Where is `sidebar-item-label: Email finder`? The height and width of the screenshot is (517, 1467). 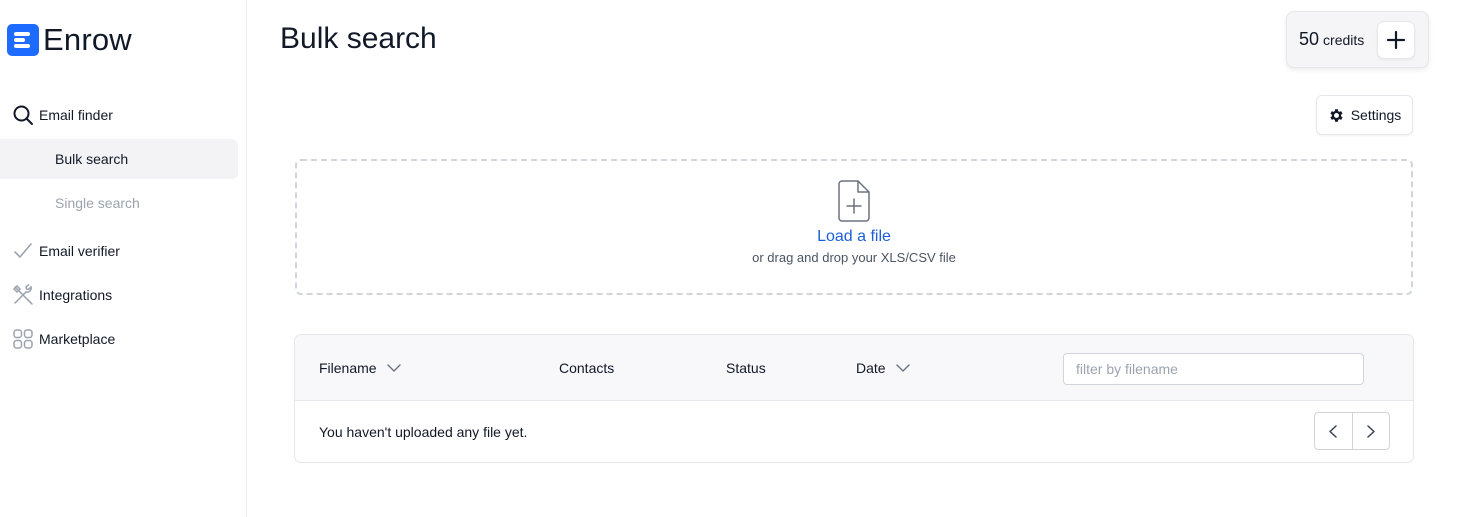 sidebar-item-label: Email finder is located at coordinates (76, 115).